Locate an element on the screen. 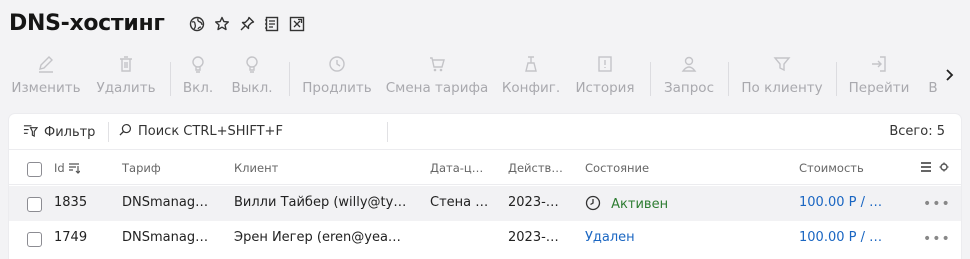 Image resolution: width=970 pixels, height=259 pixels. cell-status: Активен is located at coordinates (626, 205).